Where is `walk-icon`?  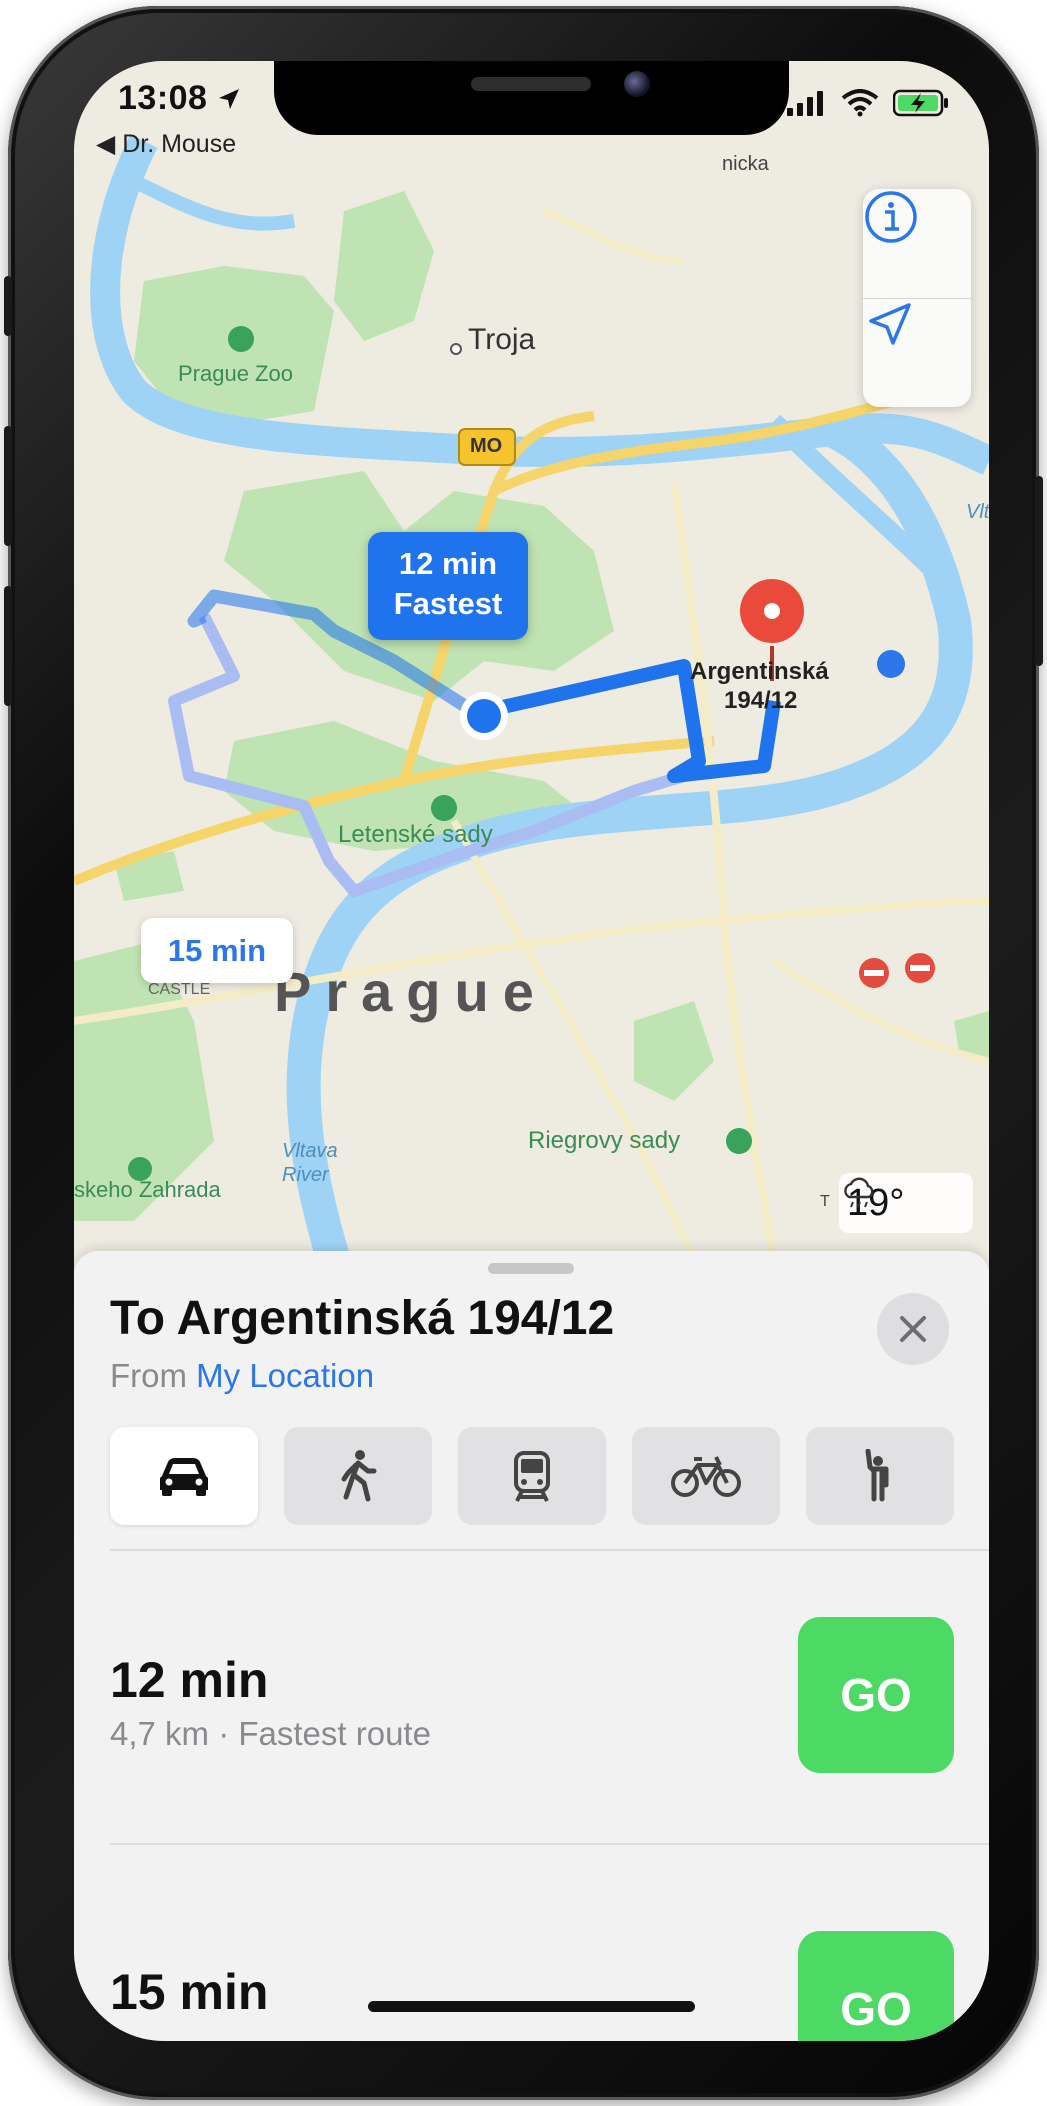 walk-icon is located at coordinates (359, 1476).